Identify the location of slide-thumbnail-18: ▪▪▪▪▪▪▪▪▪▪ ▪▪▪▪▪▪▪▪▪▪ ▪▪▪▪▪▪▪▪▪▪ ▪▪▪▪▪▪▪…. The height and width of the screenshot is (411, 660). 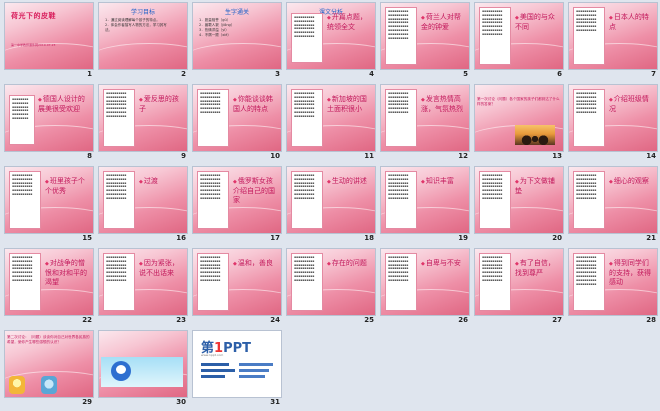
(333, 206).